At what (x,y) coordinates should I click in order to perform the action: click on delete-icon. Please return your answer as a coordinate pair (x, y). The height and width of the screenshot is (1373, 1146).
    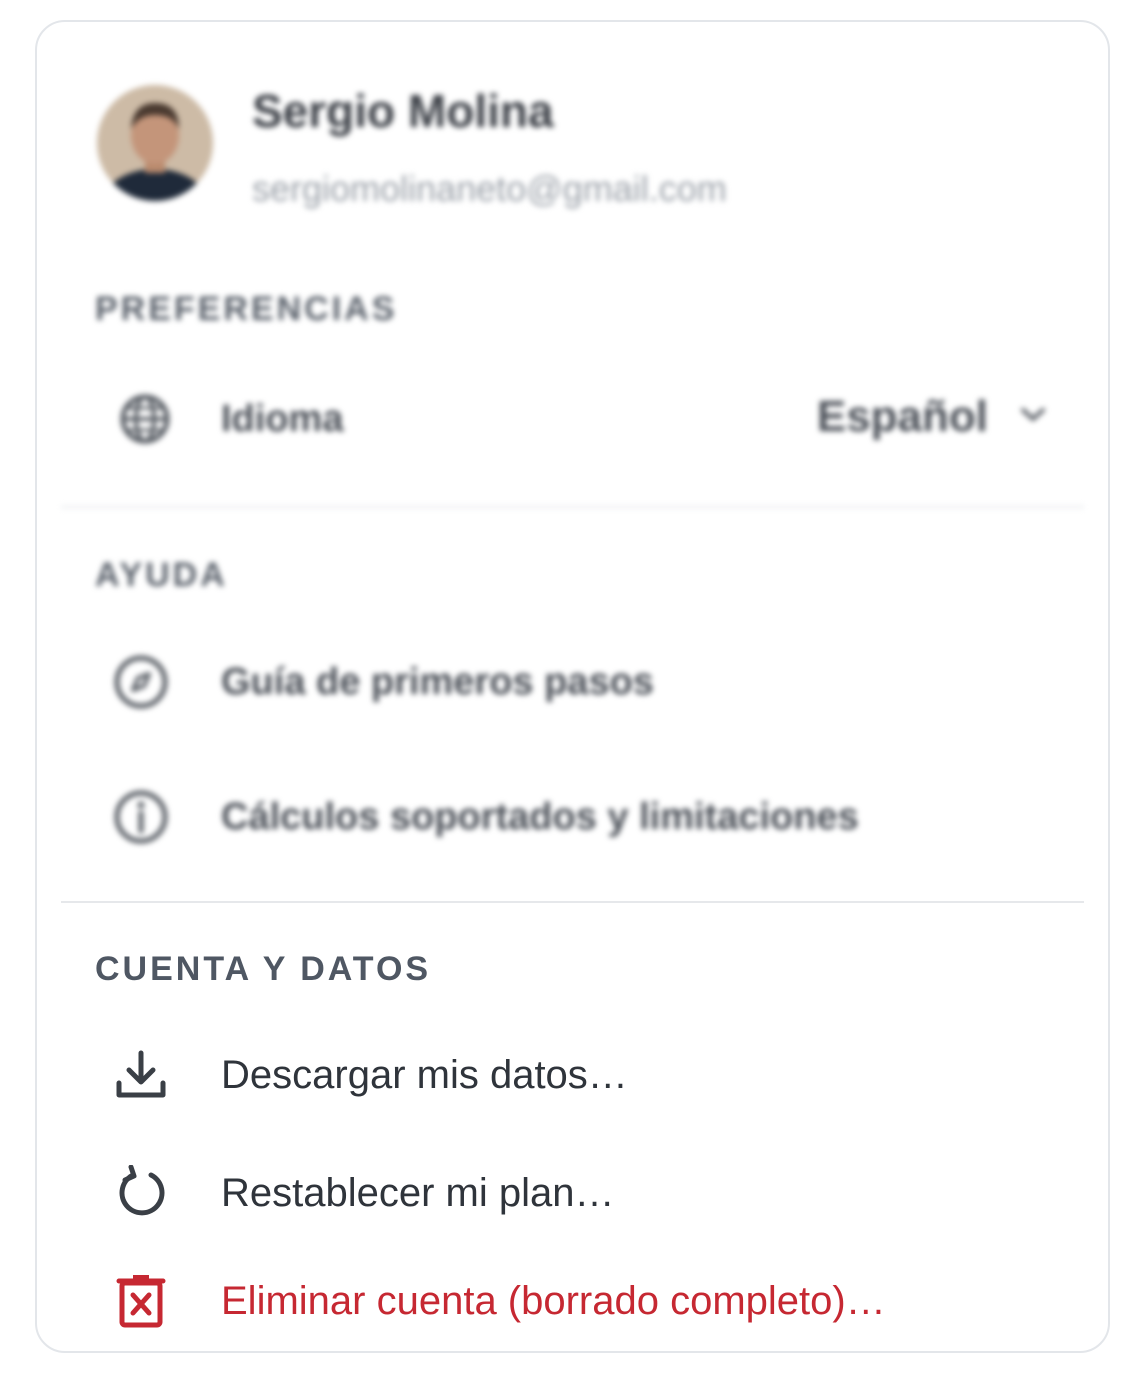
    Looking at the image, I should click on (140, 1301).